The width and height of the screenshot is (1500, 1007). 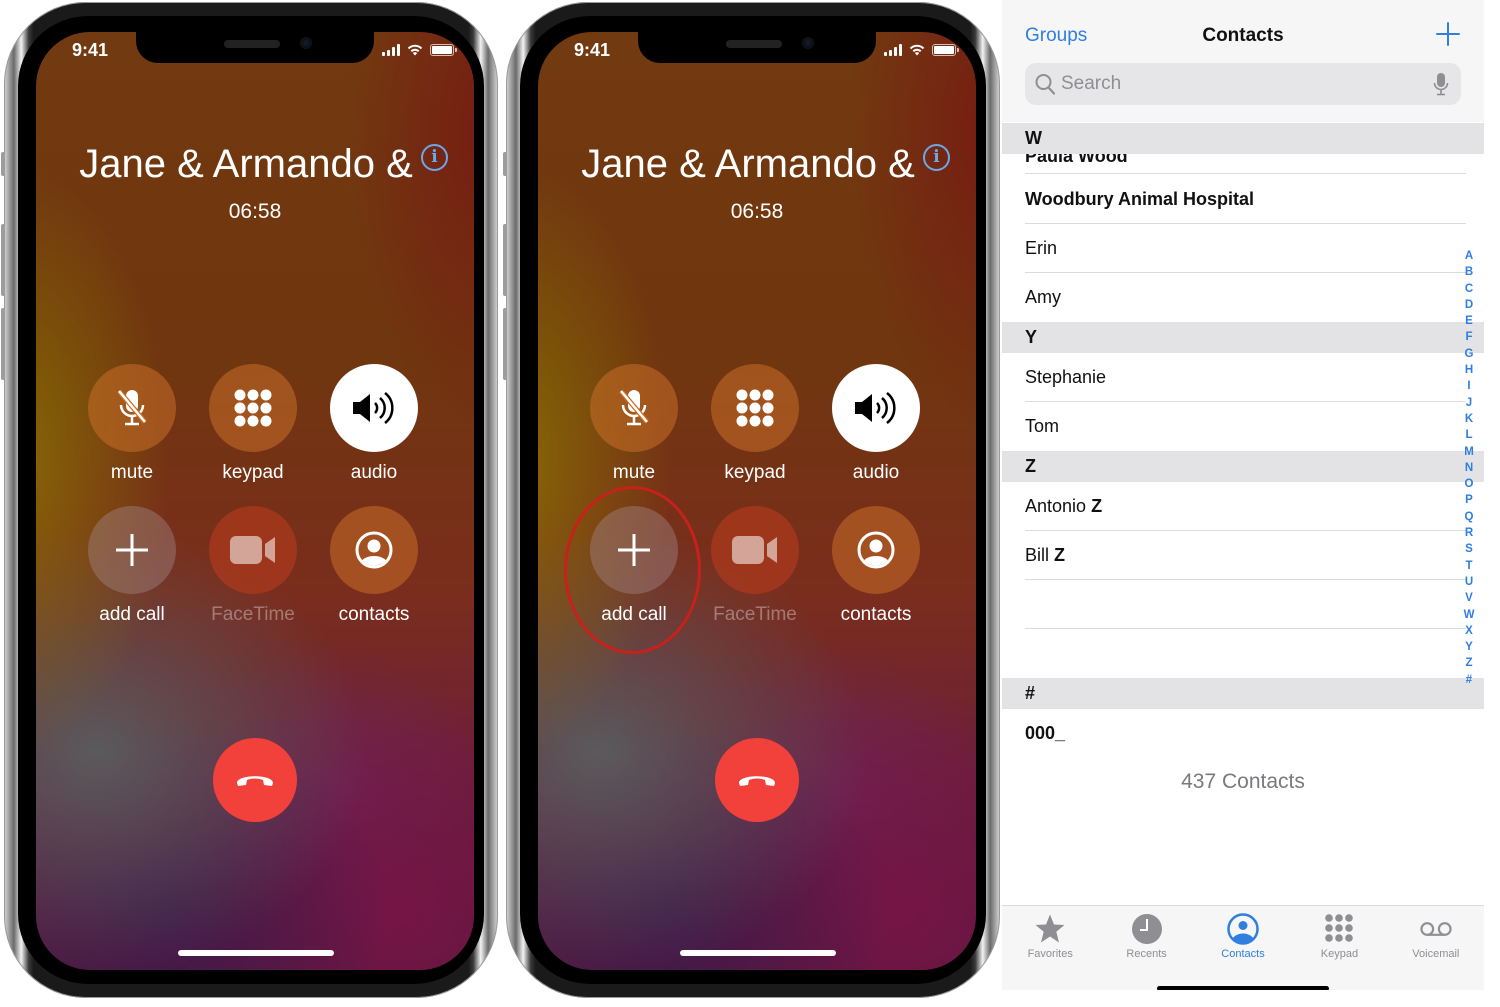 I want to click on keypad-icon, so click(x=253, y=408).